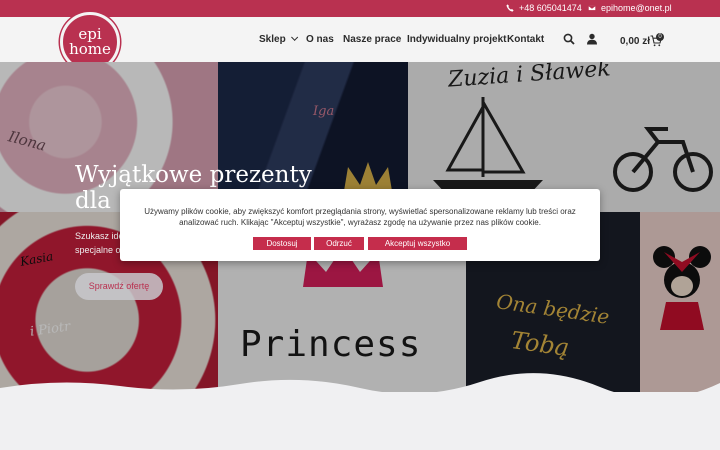  What do you see at coordinates (360, 8) in the screenshot?
I see `top-contact-bar: +48 605041474 epihome@onet.pl` at bounding box center [360, 8].